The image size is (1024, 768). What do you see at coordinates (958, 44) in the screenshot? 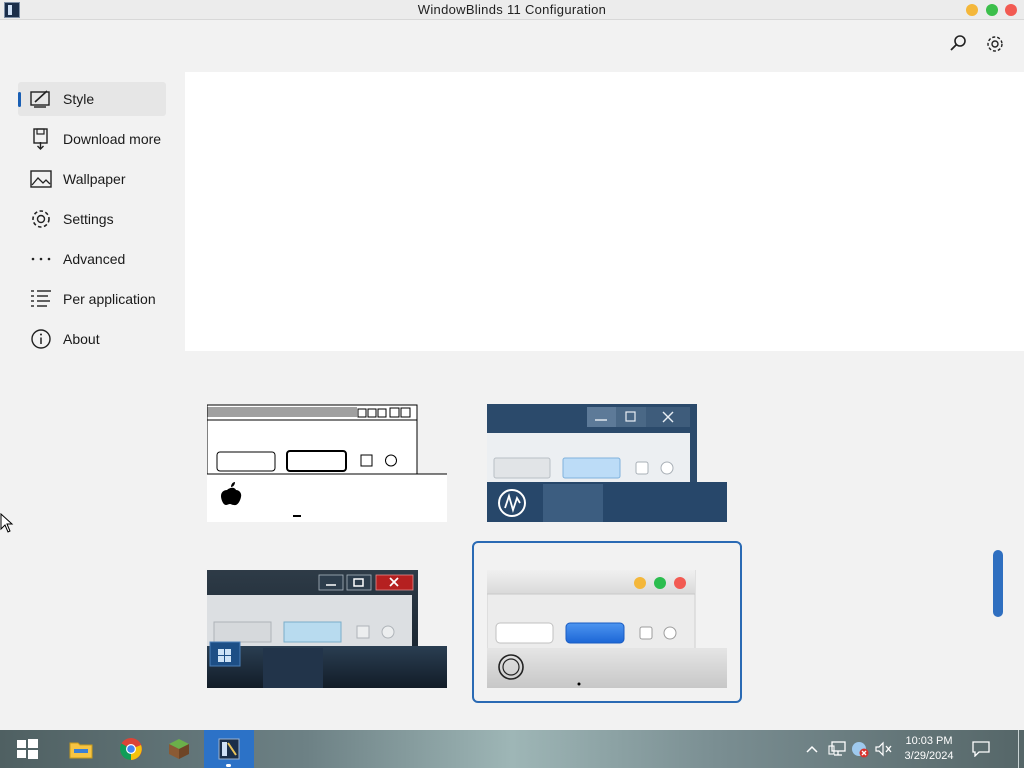
I see `search-icon` at bounding box center [958, 44].